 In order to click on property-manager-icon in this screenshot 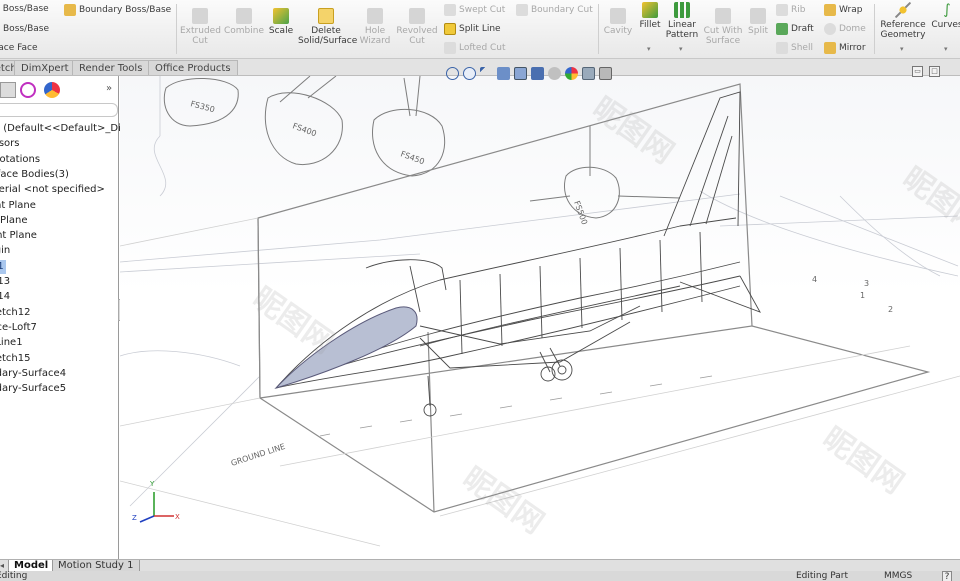, I will do `click(8, 90)`.